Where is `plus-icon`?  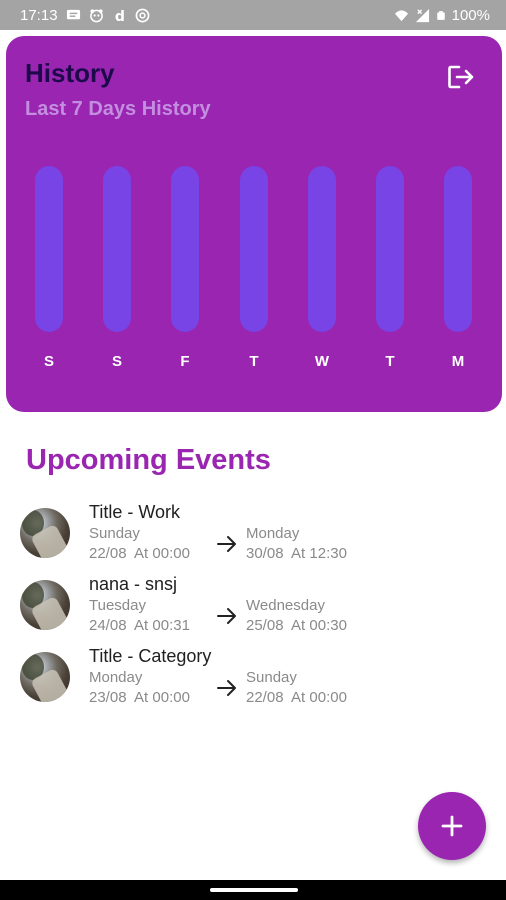 plus-icon is located at coordinates (452, 826).